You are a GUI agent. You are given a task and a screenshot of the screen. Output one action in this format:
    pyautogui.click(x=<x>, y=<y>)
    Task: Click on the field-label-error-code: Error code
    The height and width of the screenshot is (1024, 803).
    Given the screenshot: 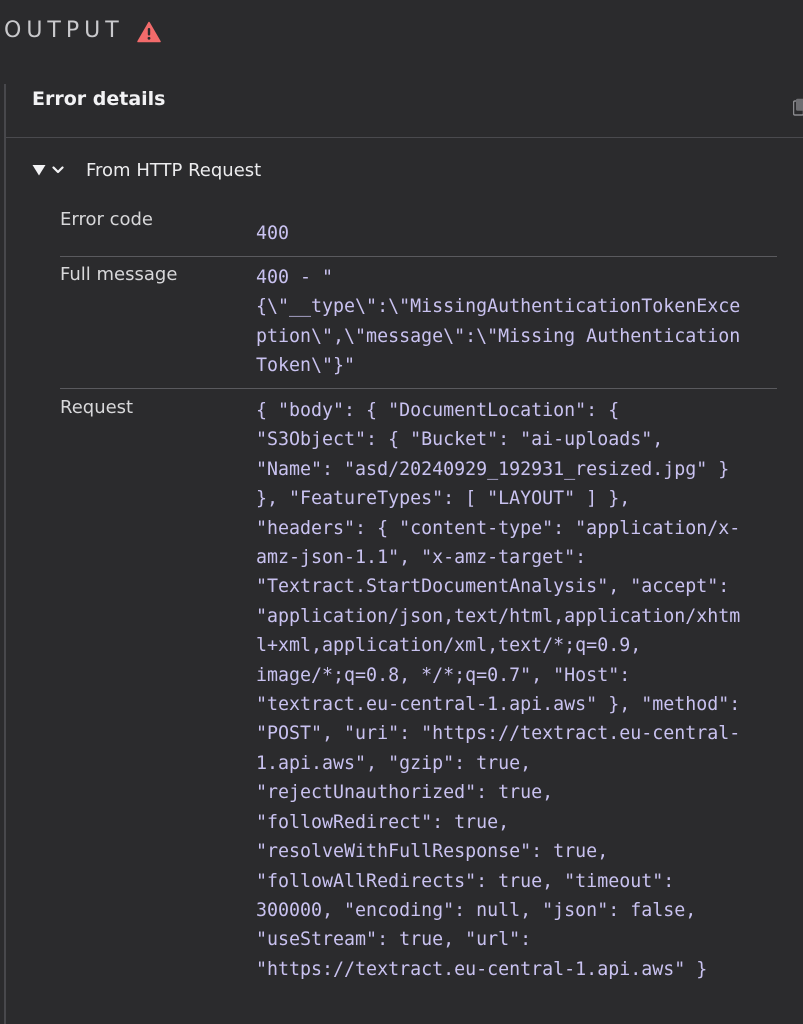 What is the action you would take?
    pyautogui.click(x=107, y=219)
    